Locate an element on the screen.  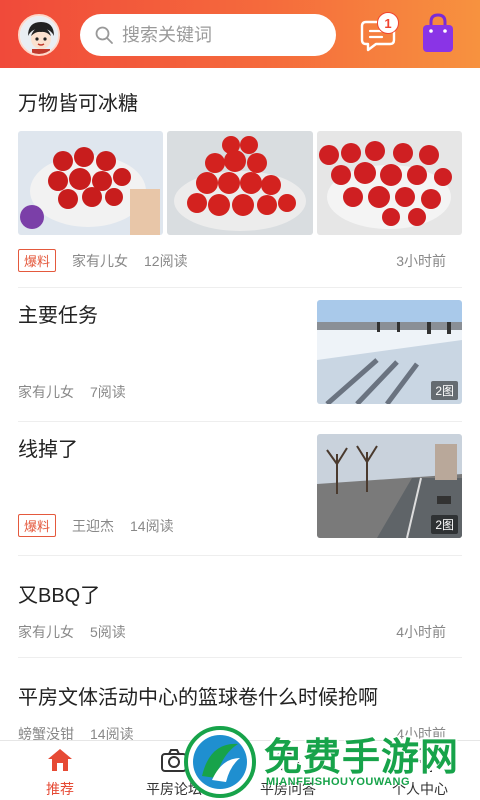
read-count: 5阅读 is located at coordinates (108, 632).